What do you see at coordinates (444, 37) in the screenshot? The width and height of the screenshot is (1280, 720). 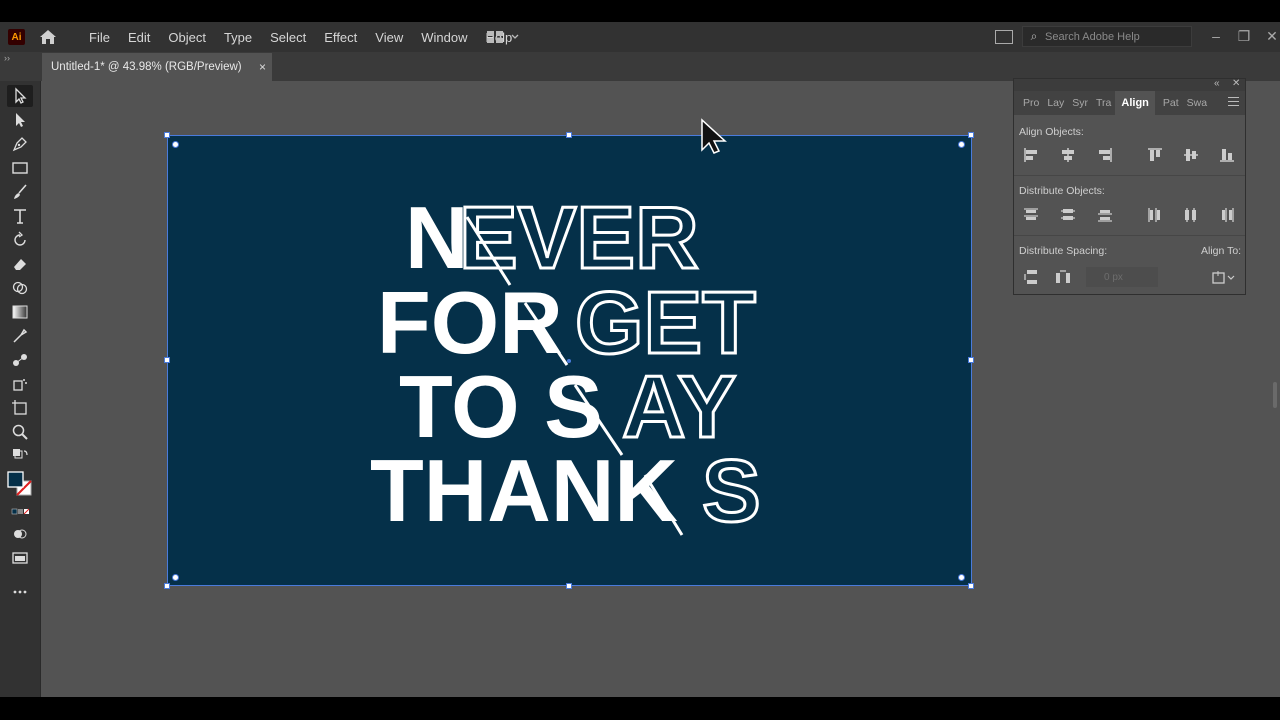 I see `menu-window: Window` at bounding box center [444, 37].